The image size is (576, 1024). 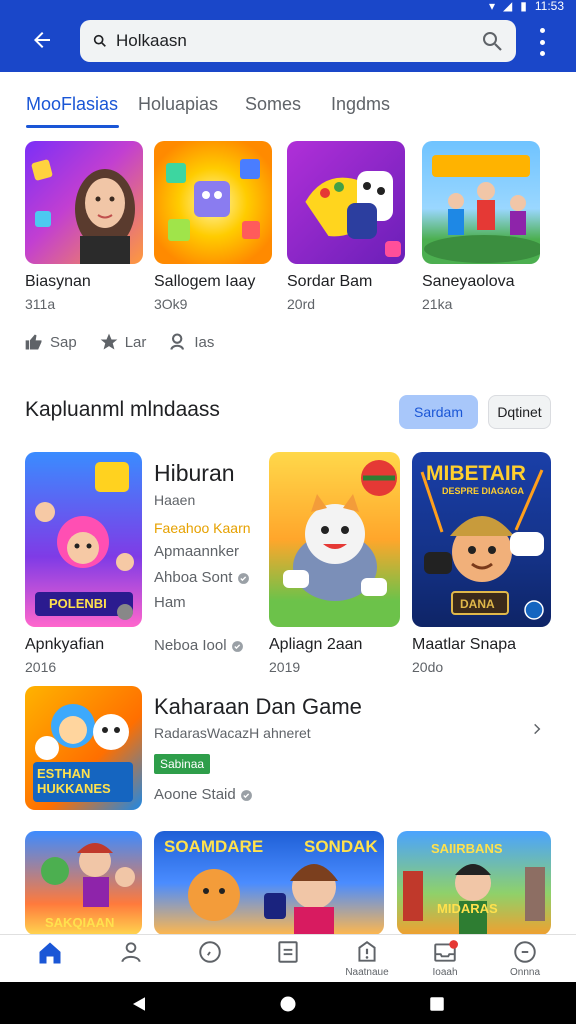 What do you see at coordinates (446, 951) in the screenshot?
I see `inbox-icon` at bounding box center [446, 951].